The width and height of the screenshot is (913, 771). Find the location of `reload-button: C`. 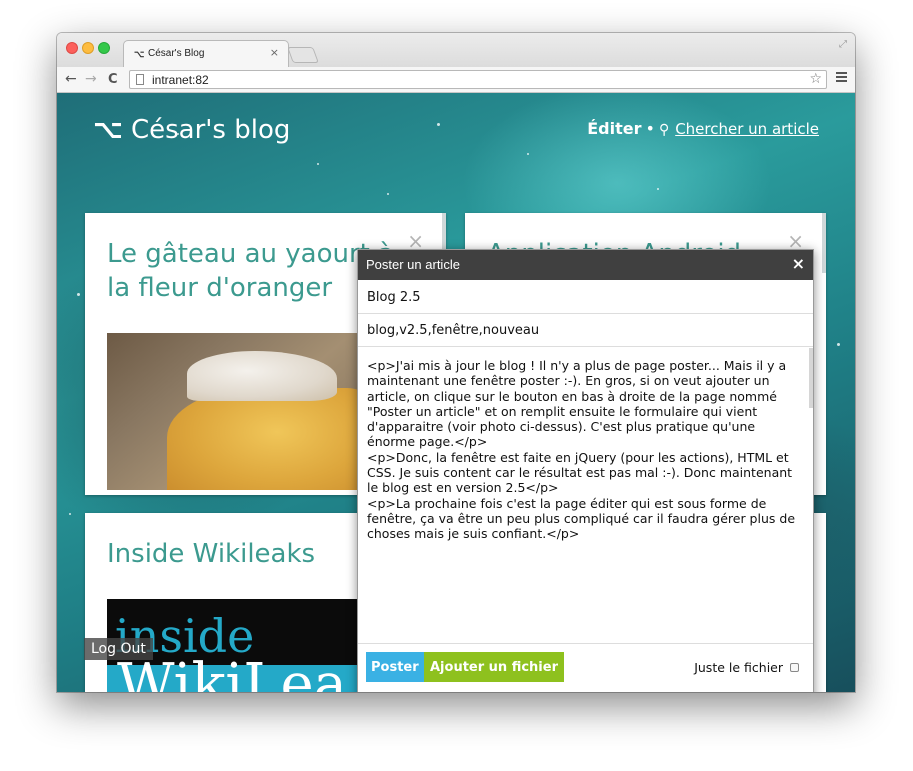

reload-button: C is located at coordinates (113, 79).